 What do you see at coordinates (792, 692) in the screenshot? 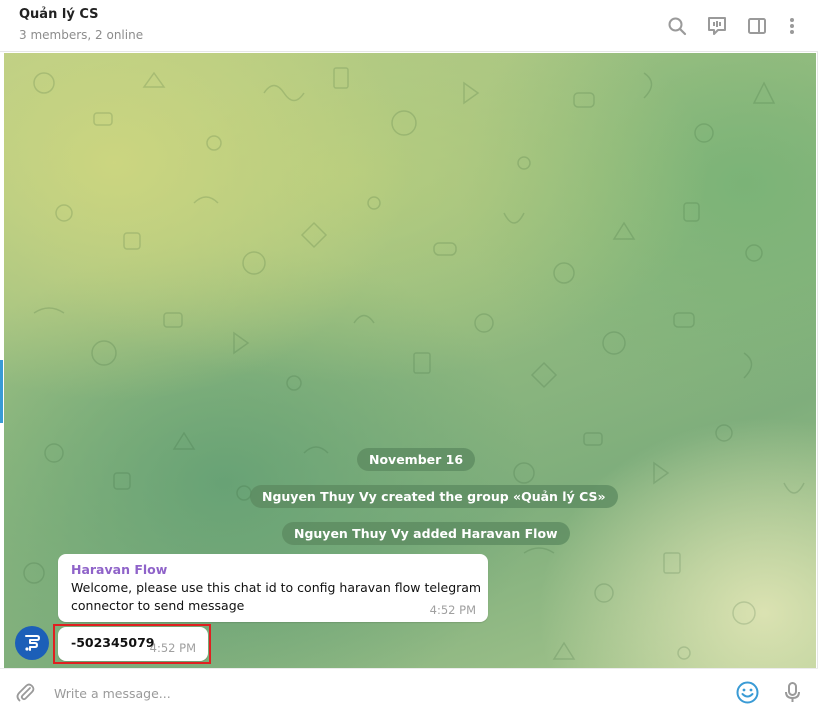
I see `microphone-icon` at bounding box center [792, 692].